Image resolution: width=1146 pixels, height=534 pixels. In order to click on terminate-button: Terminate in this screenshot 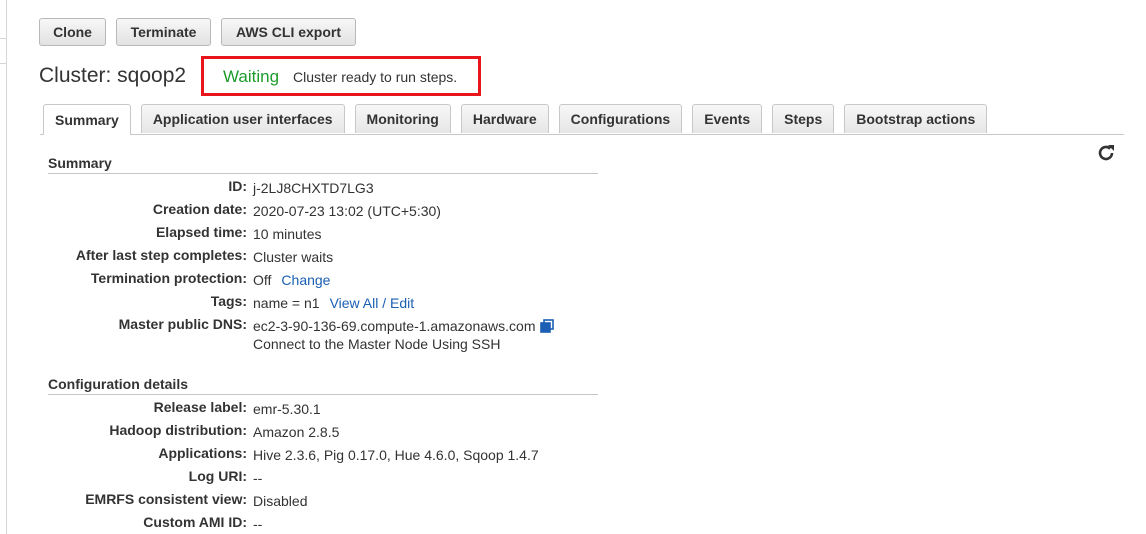, I will do `click(163, 32)`.